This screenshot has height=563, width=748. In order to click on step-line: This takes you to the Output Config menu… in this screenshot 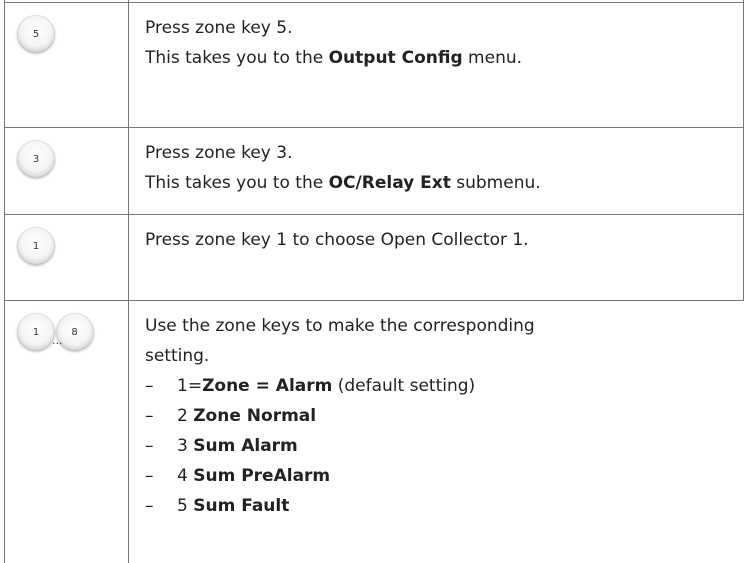, I will do `click(334, 58)`.